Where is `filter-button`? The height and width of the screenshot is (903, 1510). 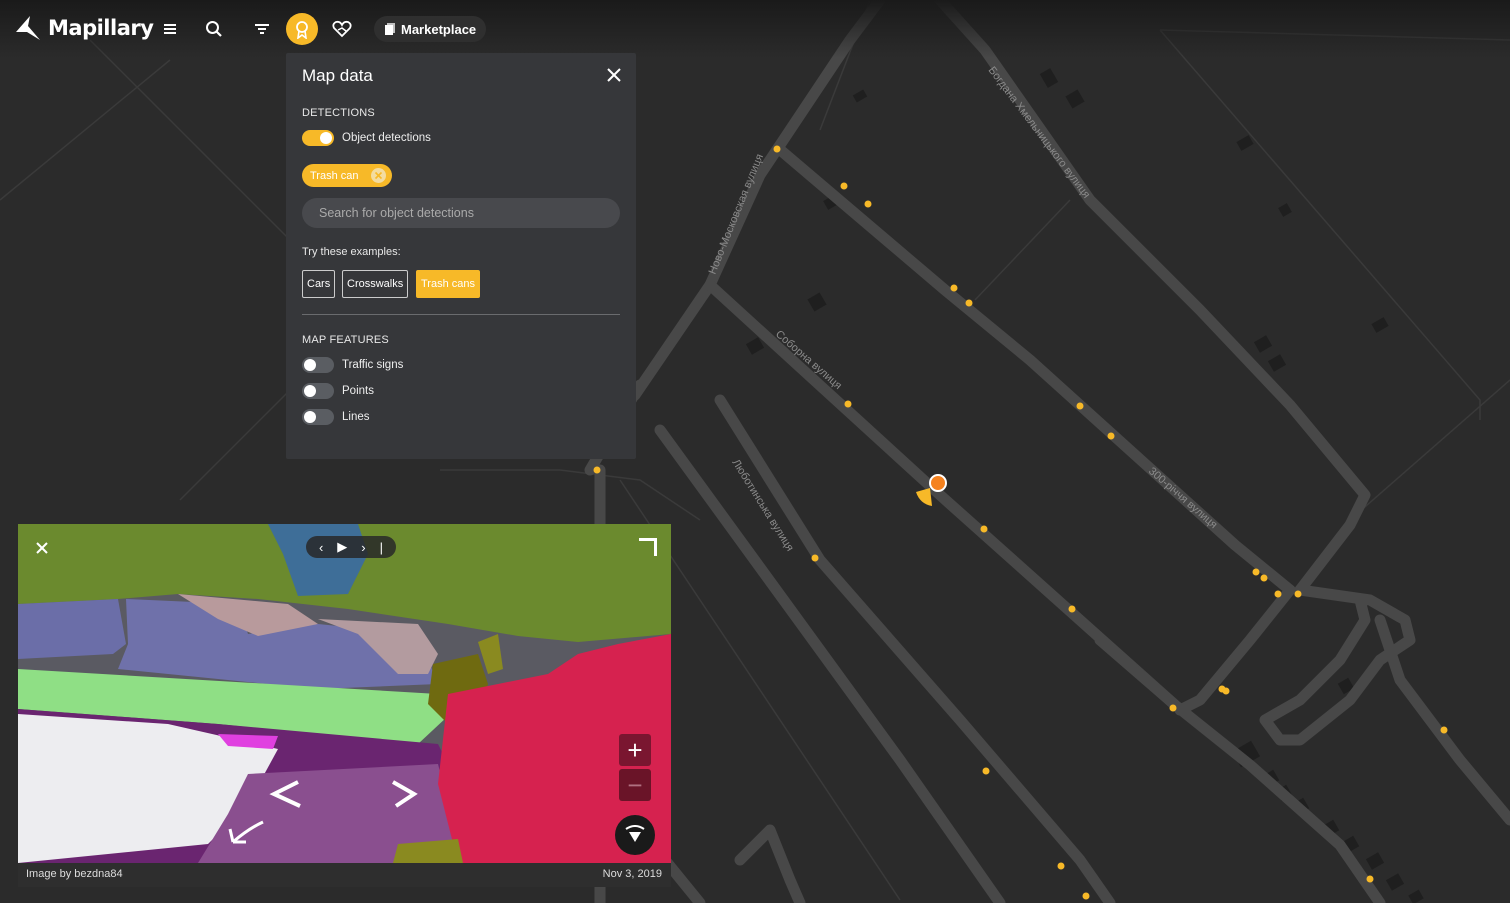
filter-button is located at coordinates (262, 29).